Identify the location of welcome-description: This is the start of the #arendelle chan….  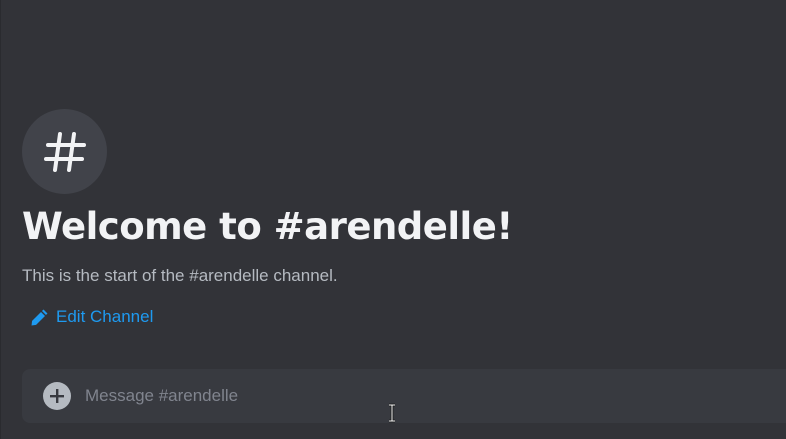
(180, 275).